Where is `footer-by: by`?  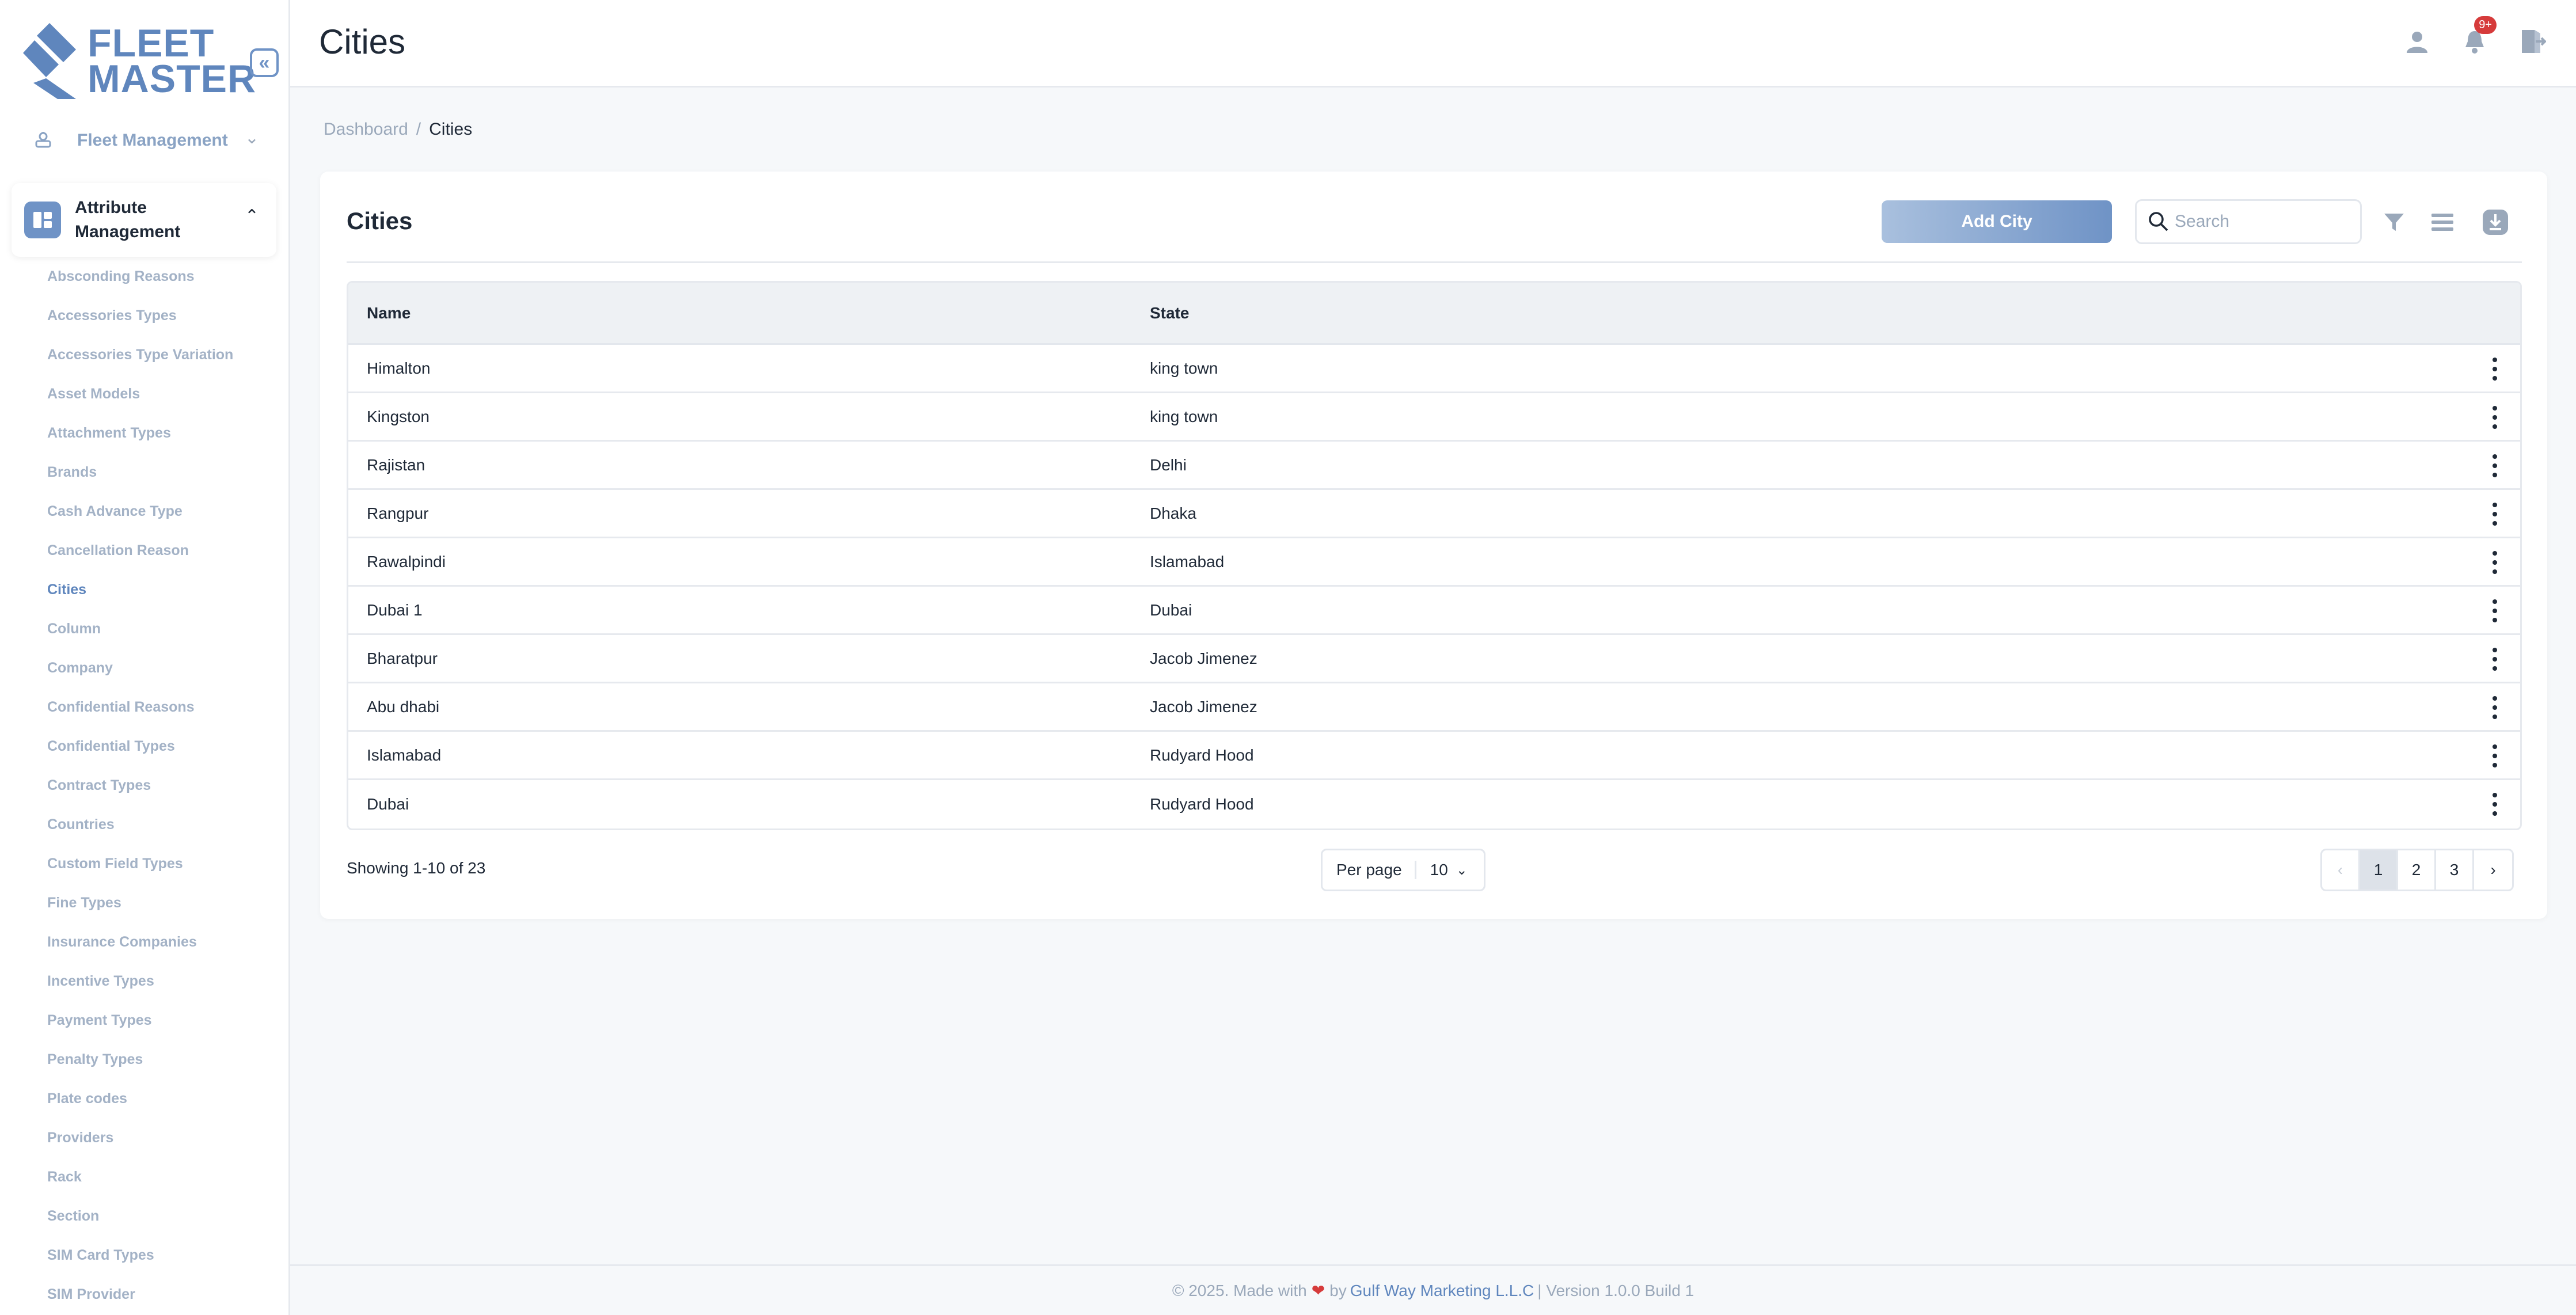 footer-by: by is located at coordinates (1338, 1290).